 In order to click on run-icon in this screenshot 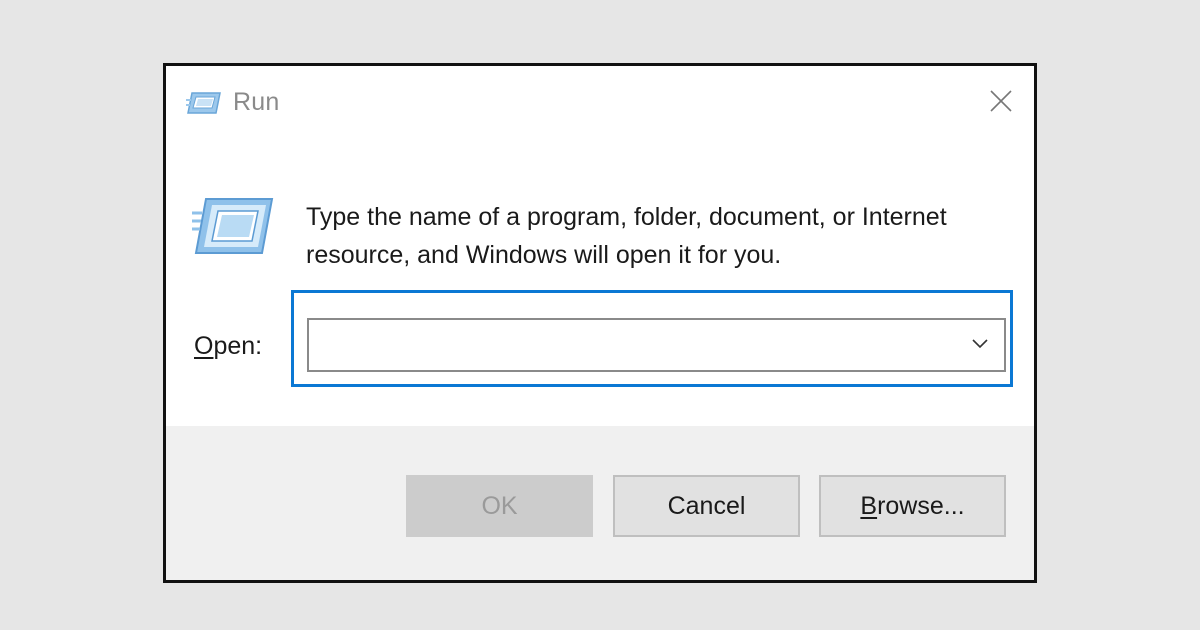, I will do `click(204, 103)`.